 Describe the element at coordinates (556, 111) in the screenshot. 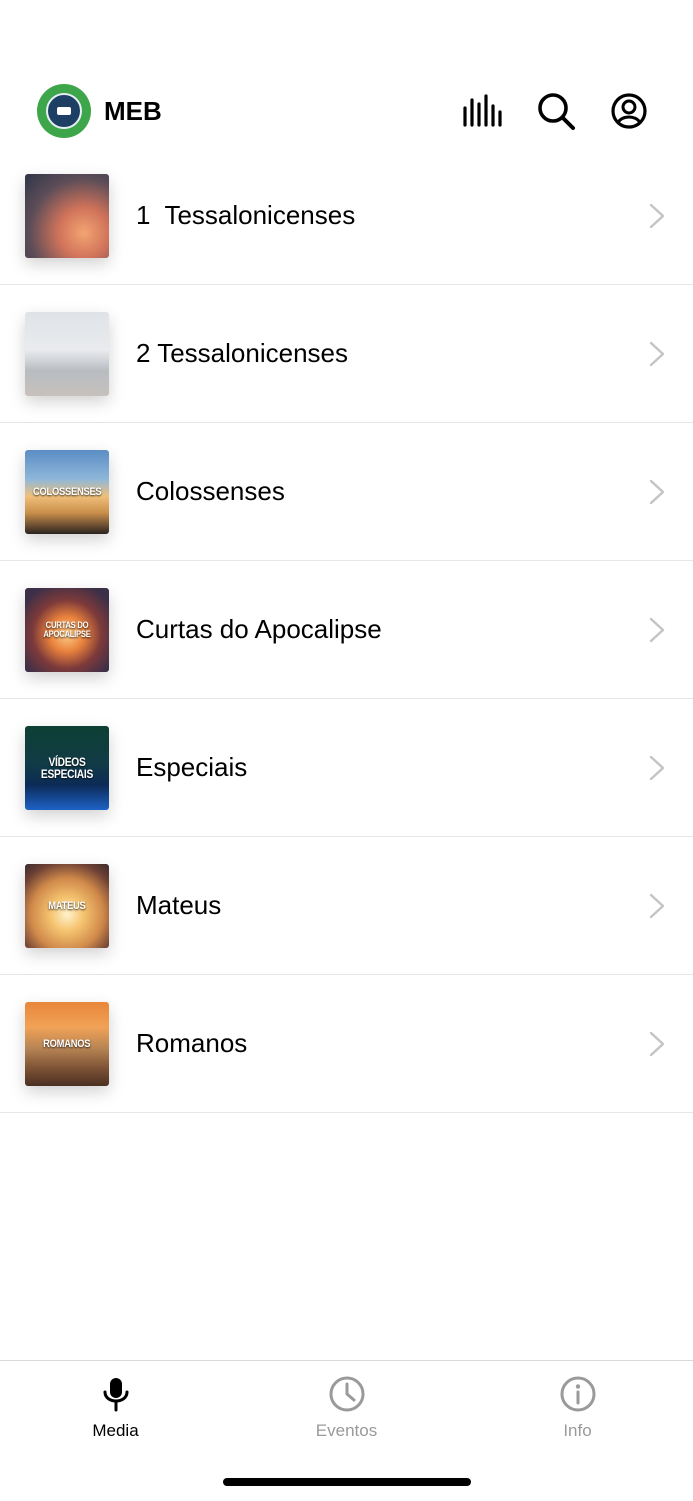

I see `search-icon` at that location.